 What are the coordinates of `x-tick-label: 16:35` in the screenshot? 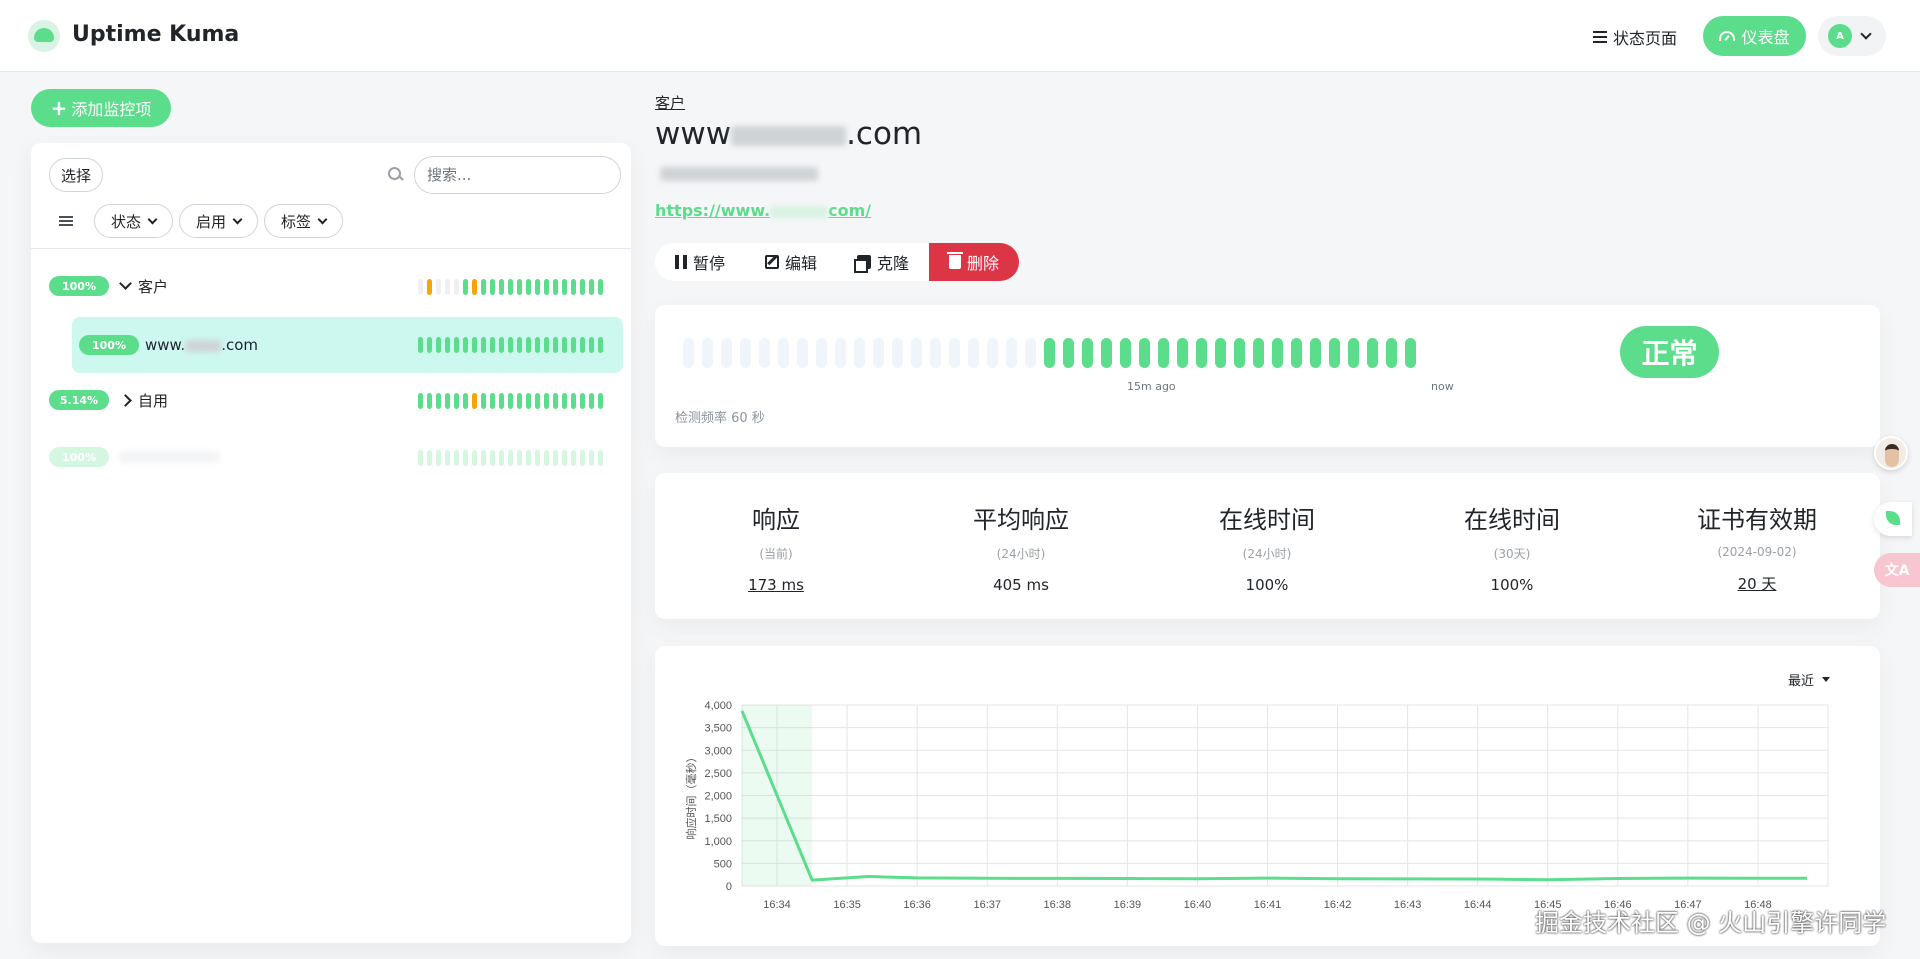 It's located at (847, 905).